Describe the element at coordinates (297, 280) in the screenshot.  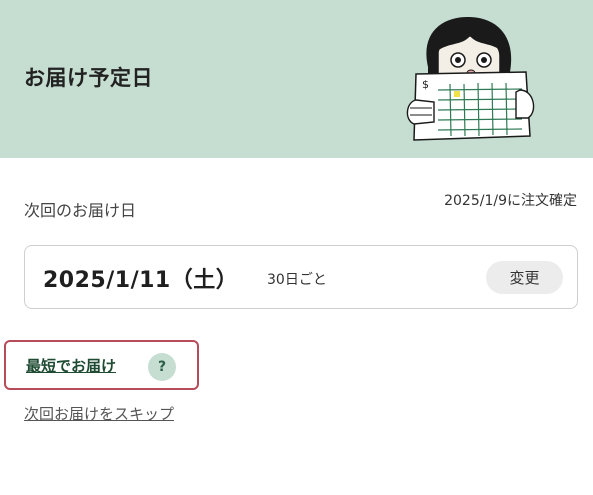
I see `delivery-frequency: 30日ごと` at that location.